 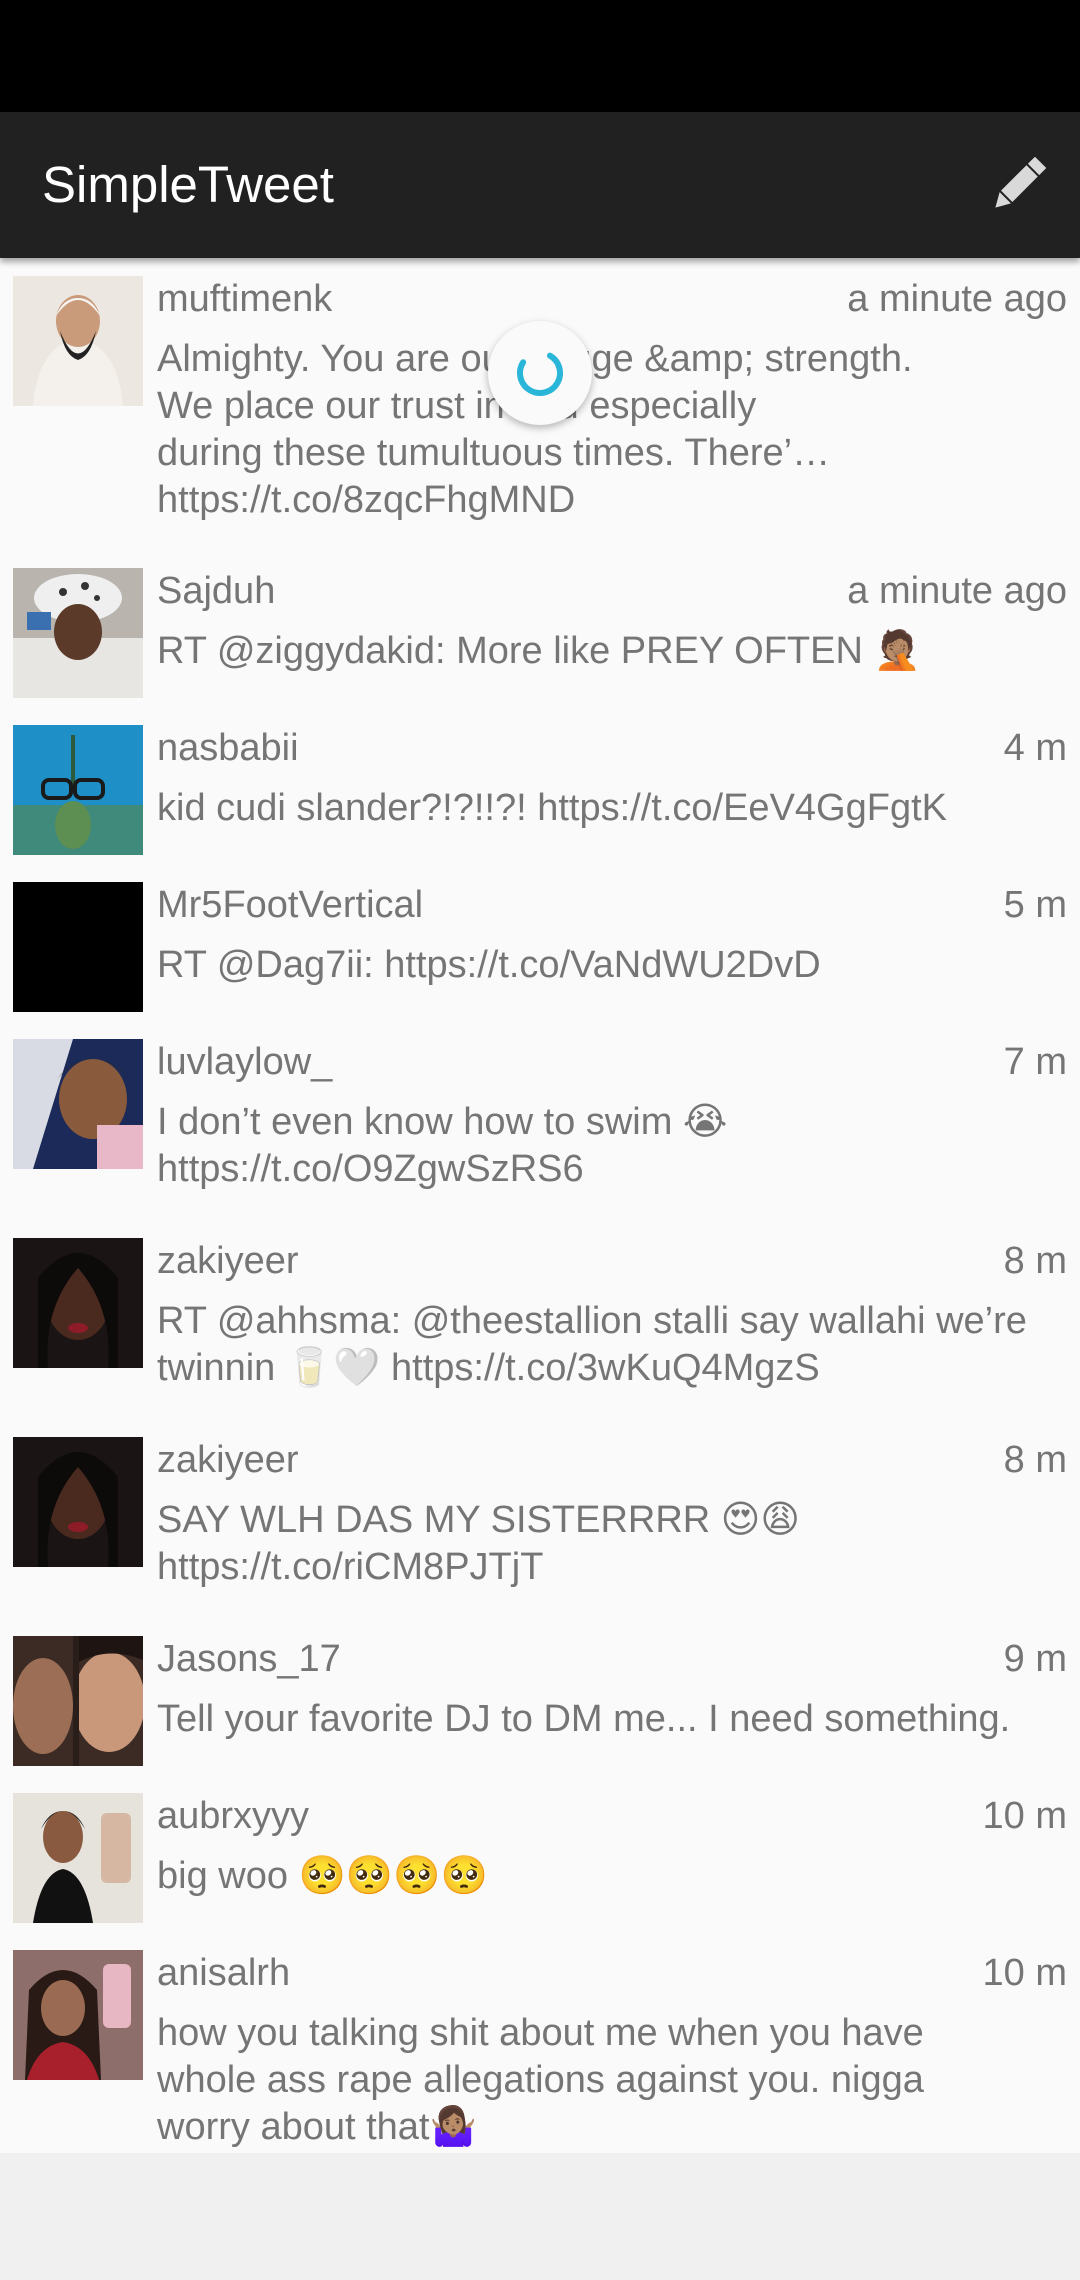 What do you see at coordinates (1021, 182) in the screenshot?
I see `pencil-icon` at bounding box center [1021, 182].